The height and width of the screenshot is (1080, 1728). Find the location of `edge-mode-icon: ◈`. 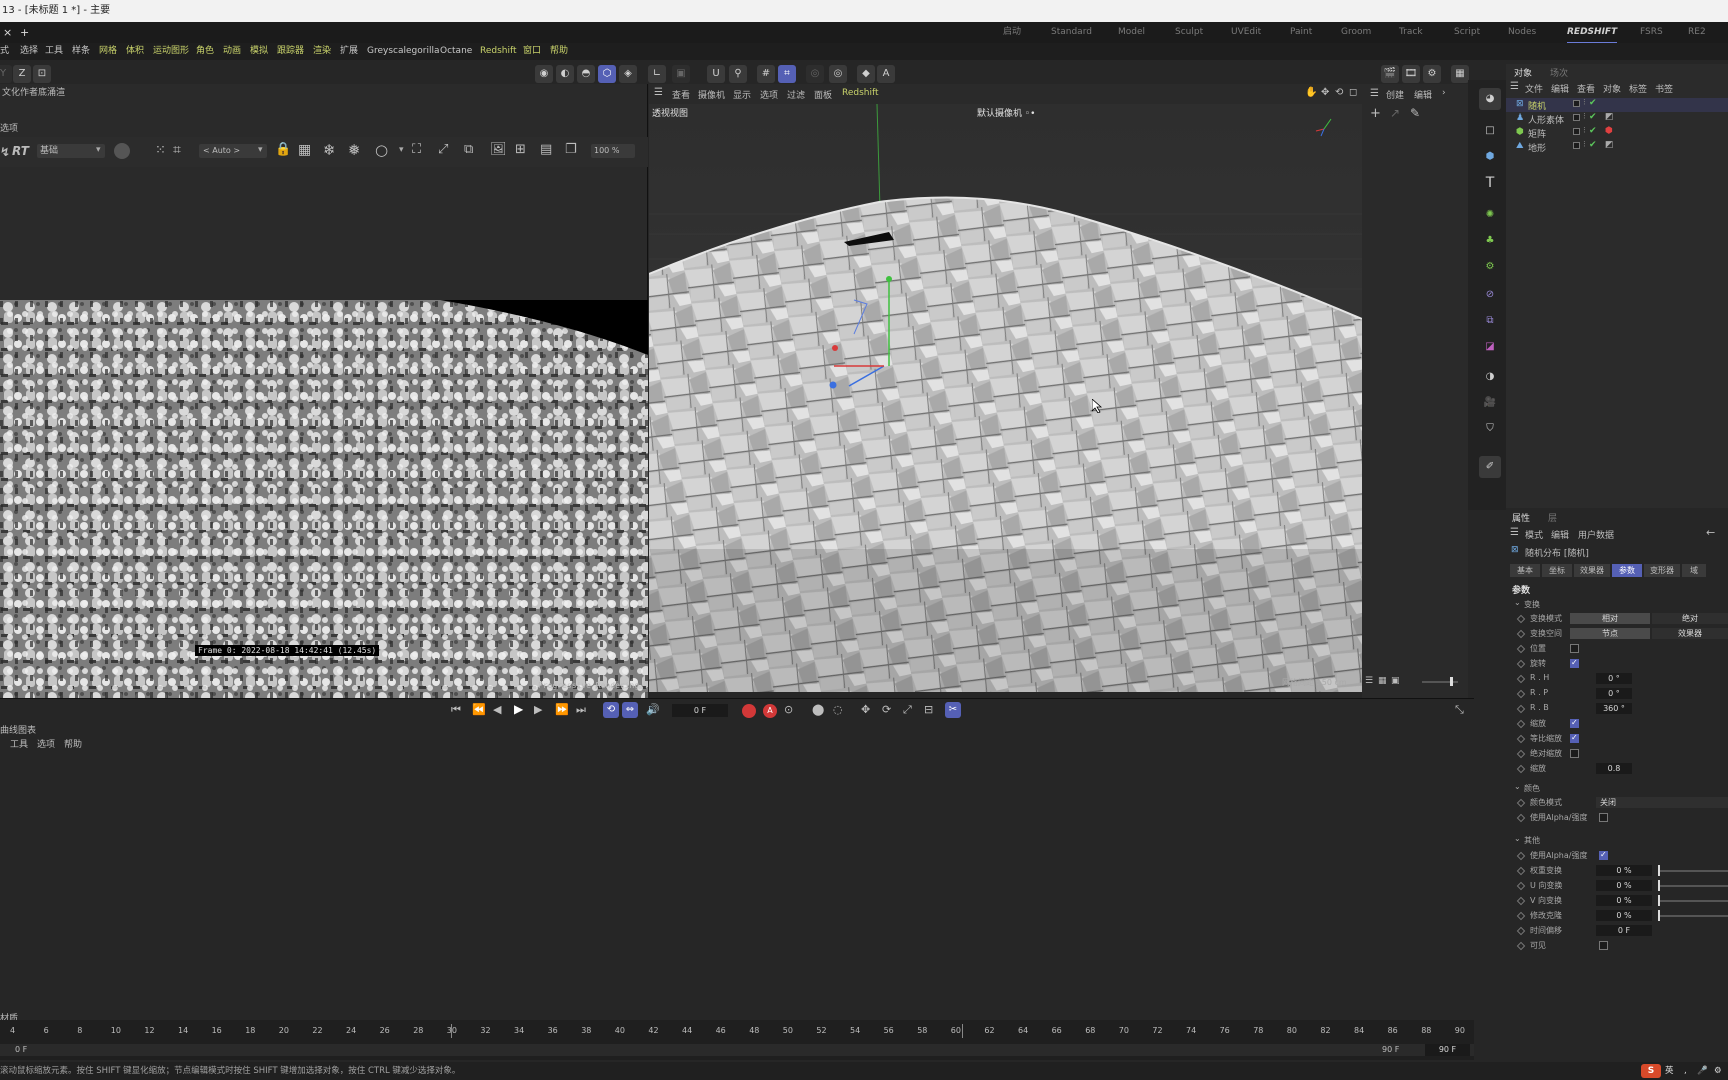

edge-mode-icon: ◈ is located at coordinates (628, 74).